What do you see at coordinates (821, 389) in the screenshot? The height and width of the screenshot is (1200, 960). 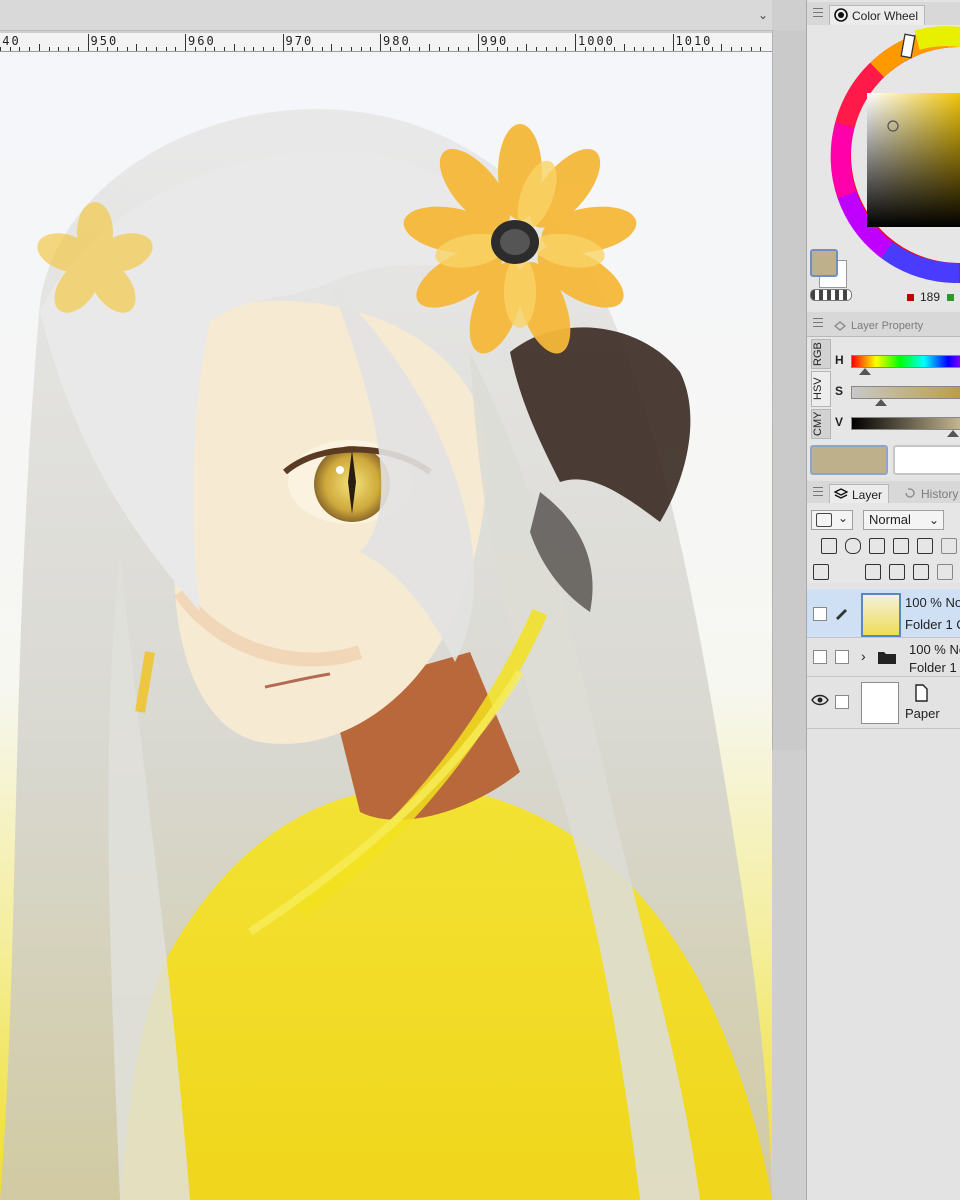 I see `side-tab-hsv: HSV` at bounding box center [821, 389].